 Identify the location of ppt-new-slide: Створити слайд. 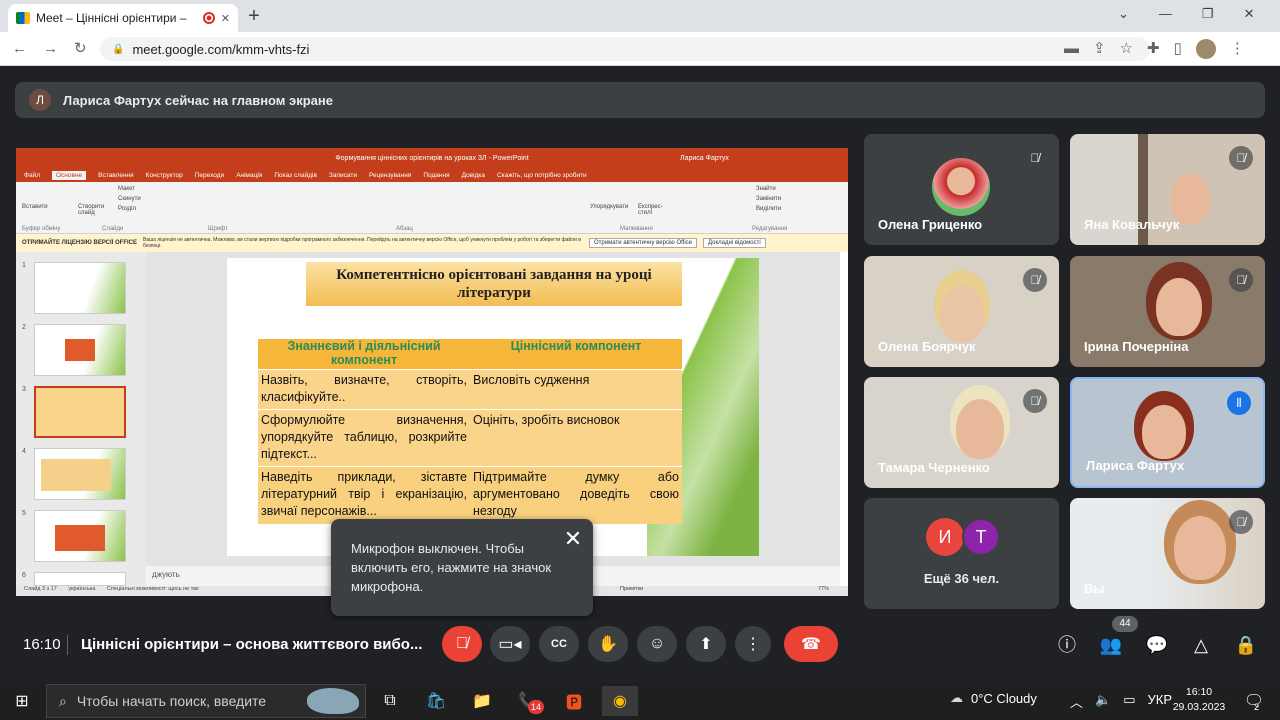
(91, 210).